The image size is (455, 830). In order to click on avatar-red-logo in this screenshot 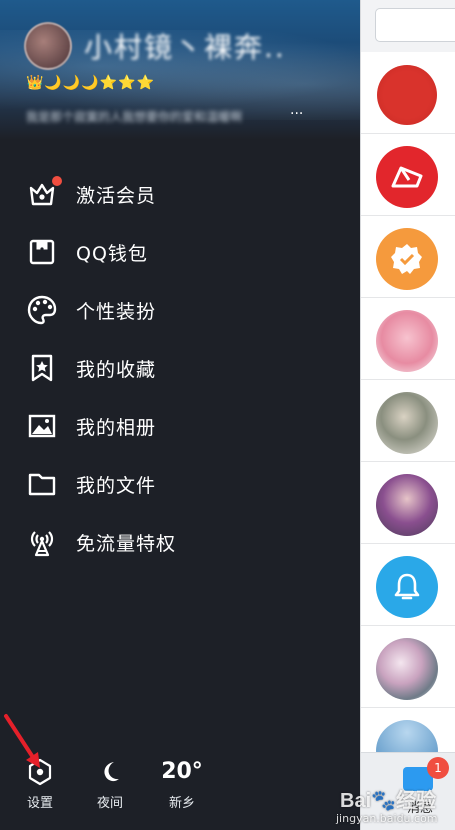, I will do `click(407, 177)`.